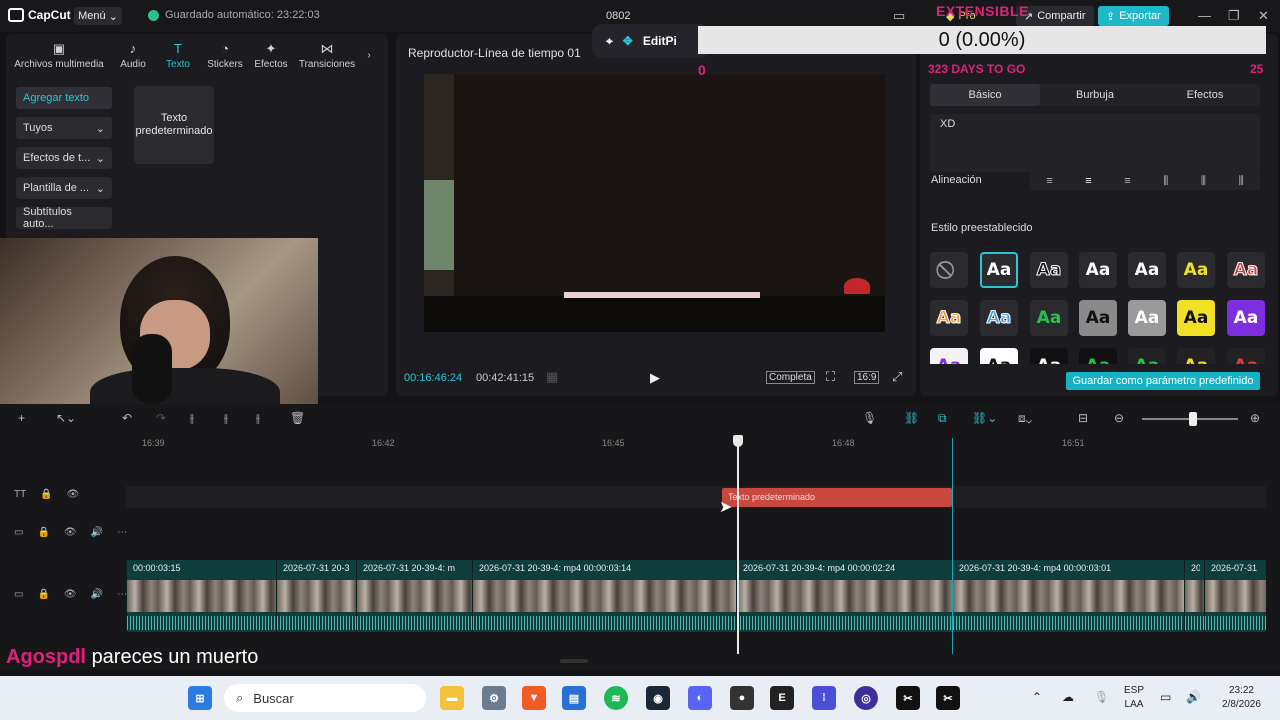 The height and width of the screenshot is (720, 1280). Describe the element at coordinates (1101, 697) in the screenshot. I see `mic-tray-icon: 🎙` at that location.